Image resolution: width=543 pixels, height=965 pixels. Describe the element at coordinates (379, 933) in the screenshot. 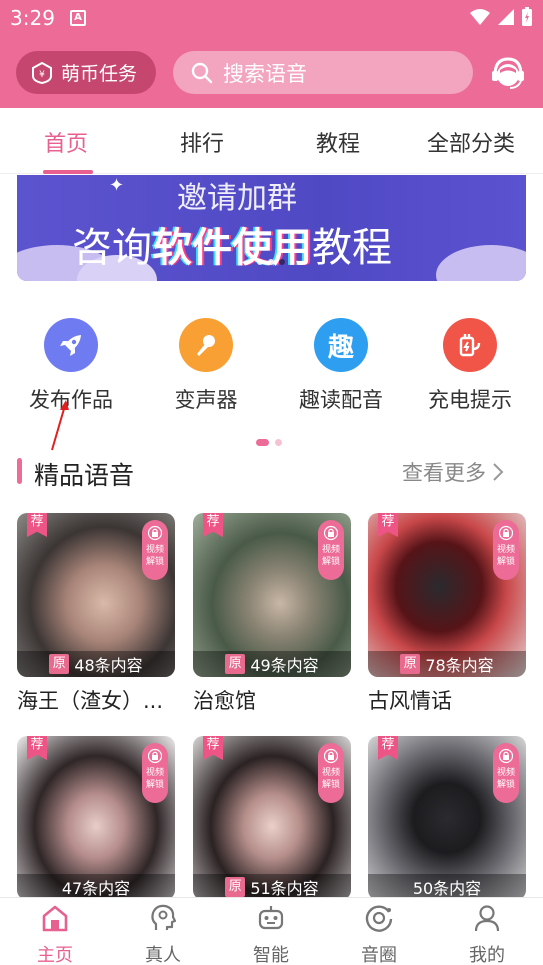

I see `nav-sound-circle: 音圈` at that location.